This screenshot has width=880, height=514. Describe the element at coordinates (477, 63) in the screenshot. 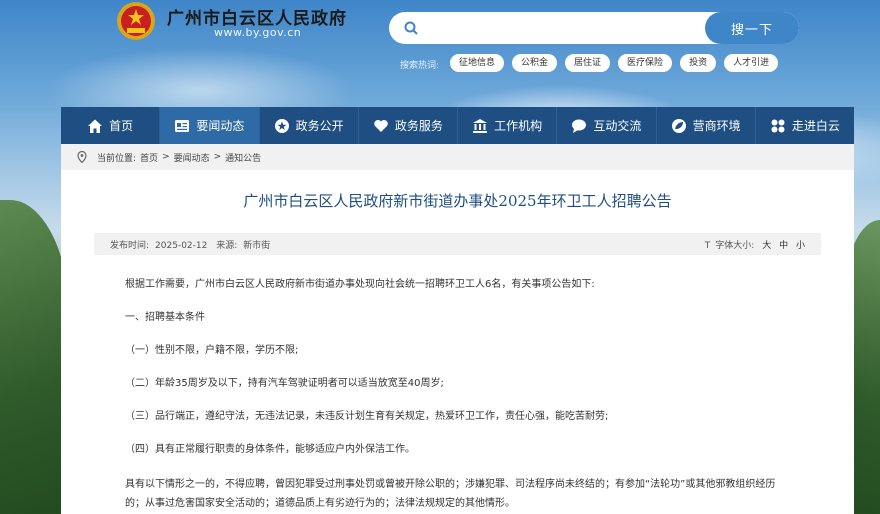

I see `hot-tag: 征地信息` at that location.